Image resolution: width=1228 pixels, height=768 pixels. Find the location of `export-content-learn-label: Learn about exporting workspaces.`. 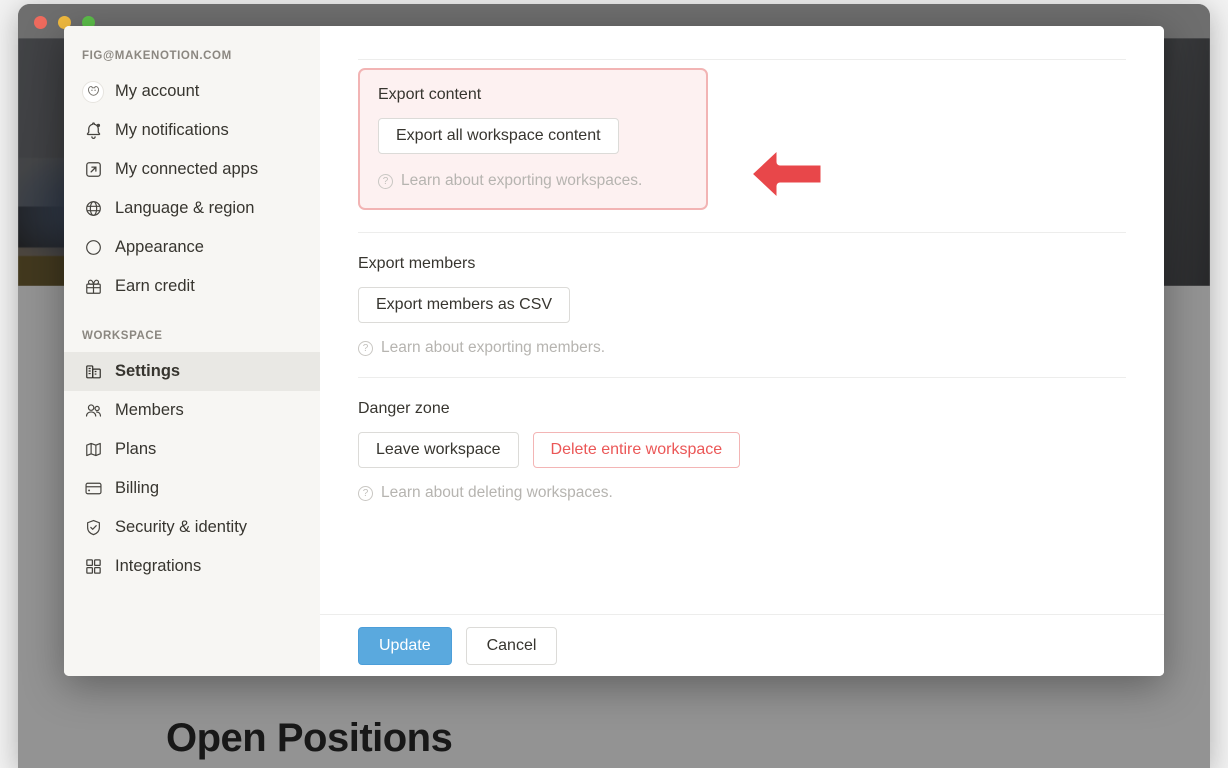

export-content-learn-label: Learn about exporting workspaces. is located at coordinates (522, 180).